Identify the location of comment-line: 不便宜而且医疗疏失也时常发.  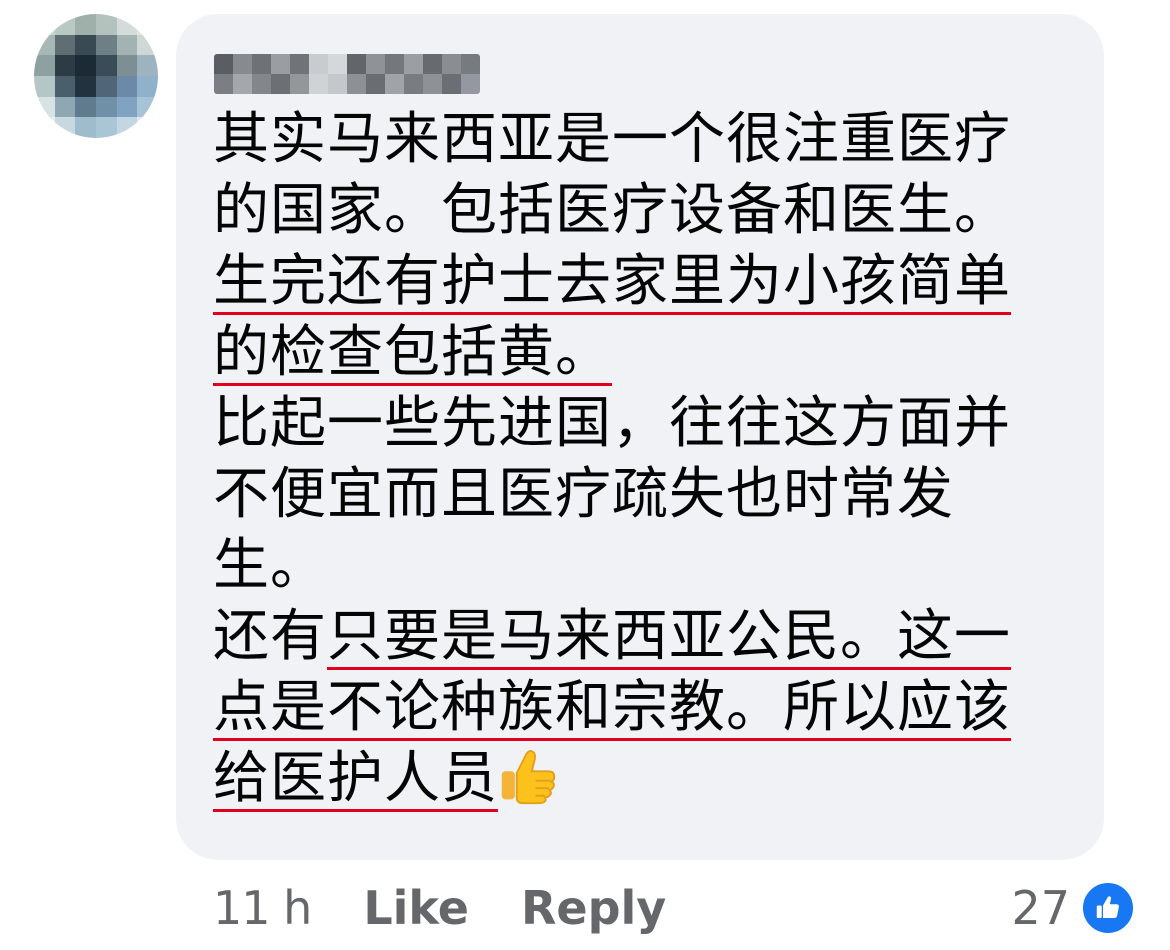
(583, 494).